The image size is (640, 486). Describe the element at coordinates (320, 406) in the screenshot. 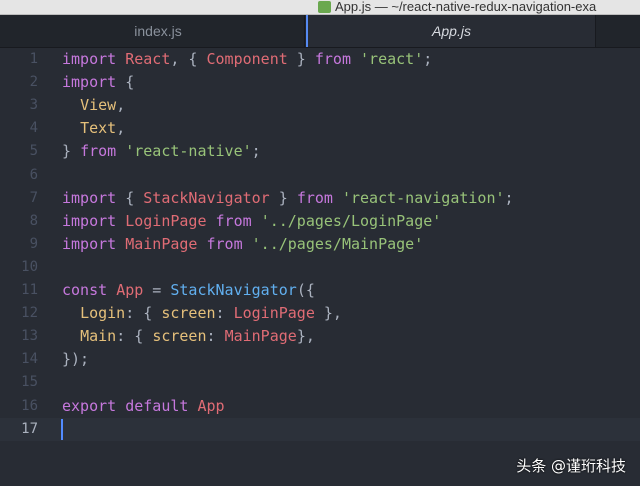

I see `code-line: 16 export default App` at that location.